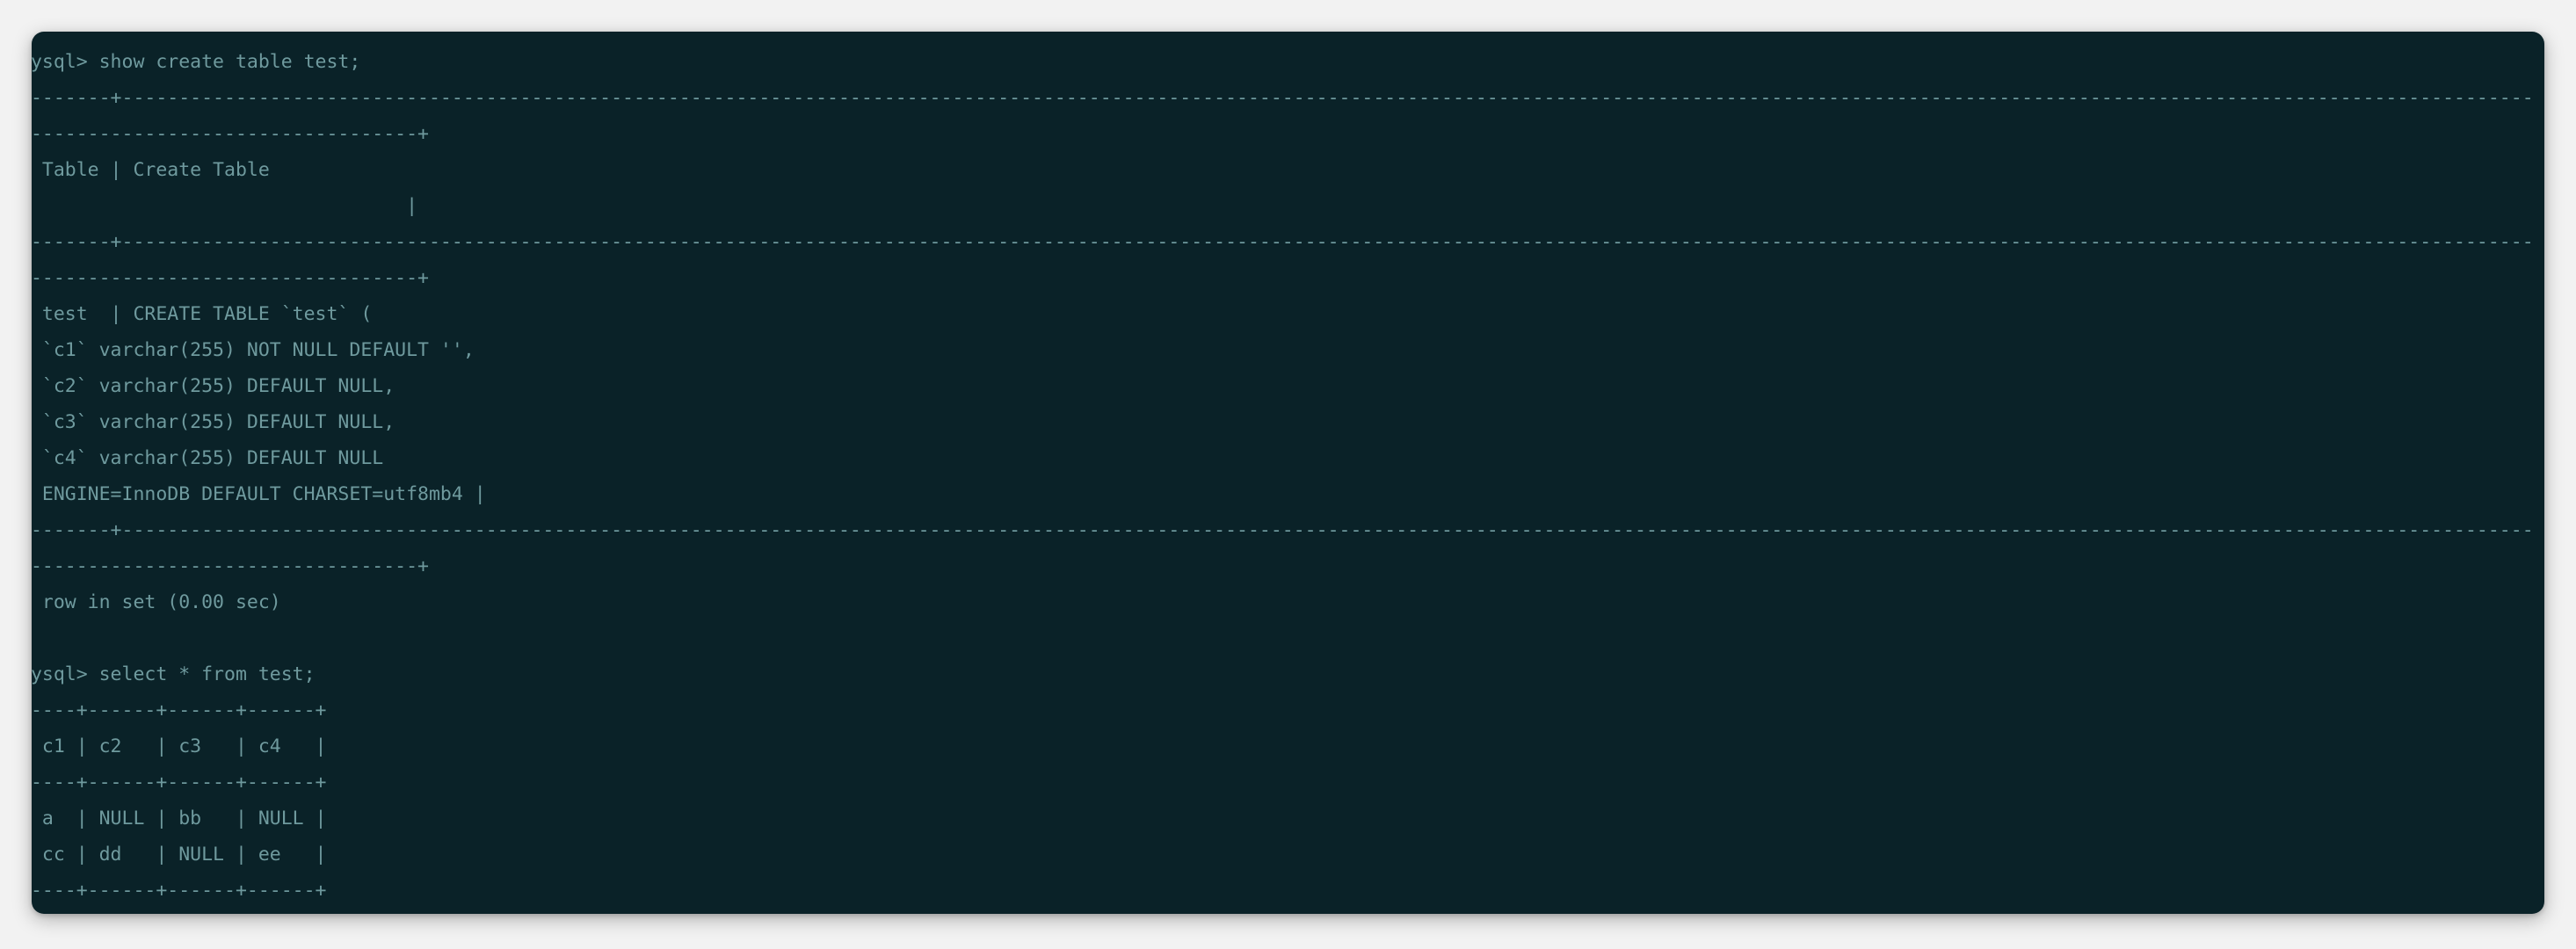 This screenshot has width=2576, height=949. I want to click on terminal-line: 1 row in set (0.00 sec), so click(156, 602).